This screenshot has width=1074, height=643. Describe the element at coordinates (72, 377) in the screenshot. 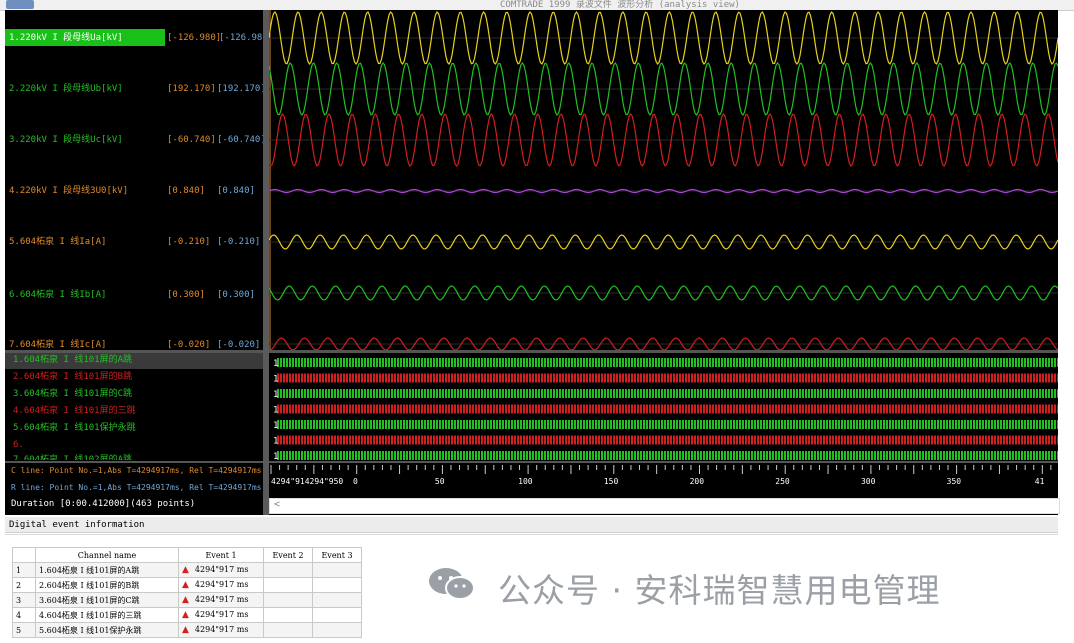

I see `digital-channel-name: 2.604柘泉 I 线101屏的B跳` at that location.